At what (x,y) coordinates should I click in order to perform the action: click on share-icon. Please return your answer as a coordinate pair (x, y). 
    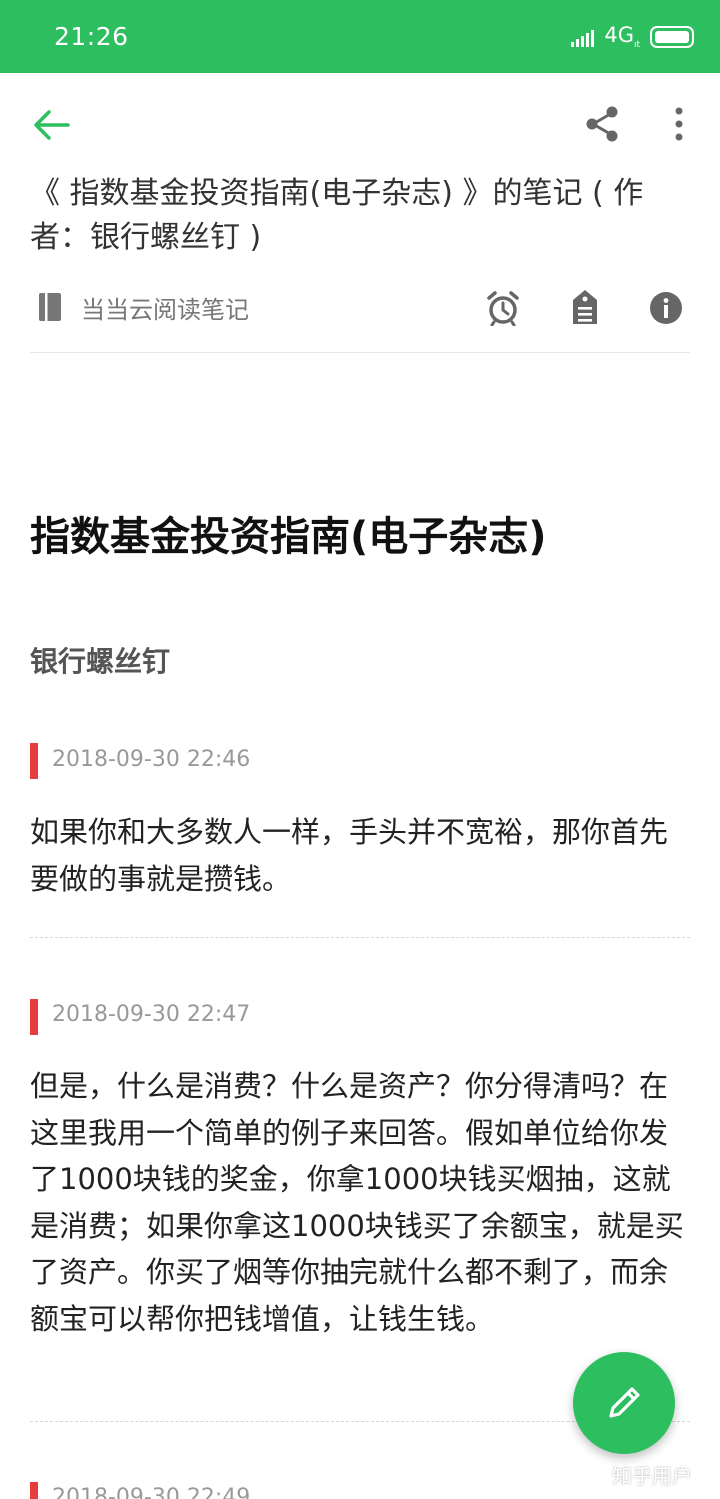
    Looking at the image, I should click on (602, 124).